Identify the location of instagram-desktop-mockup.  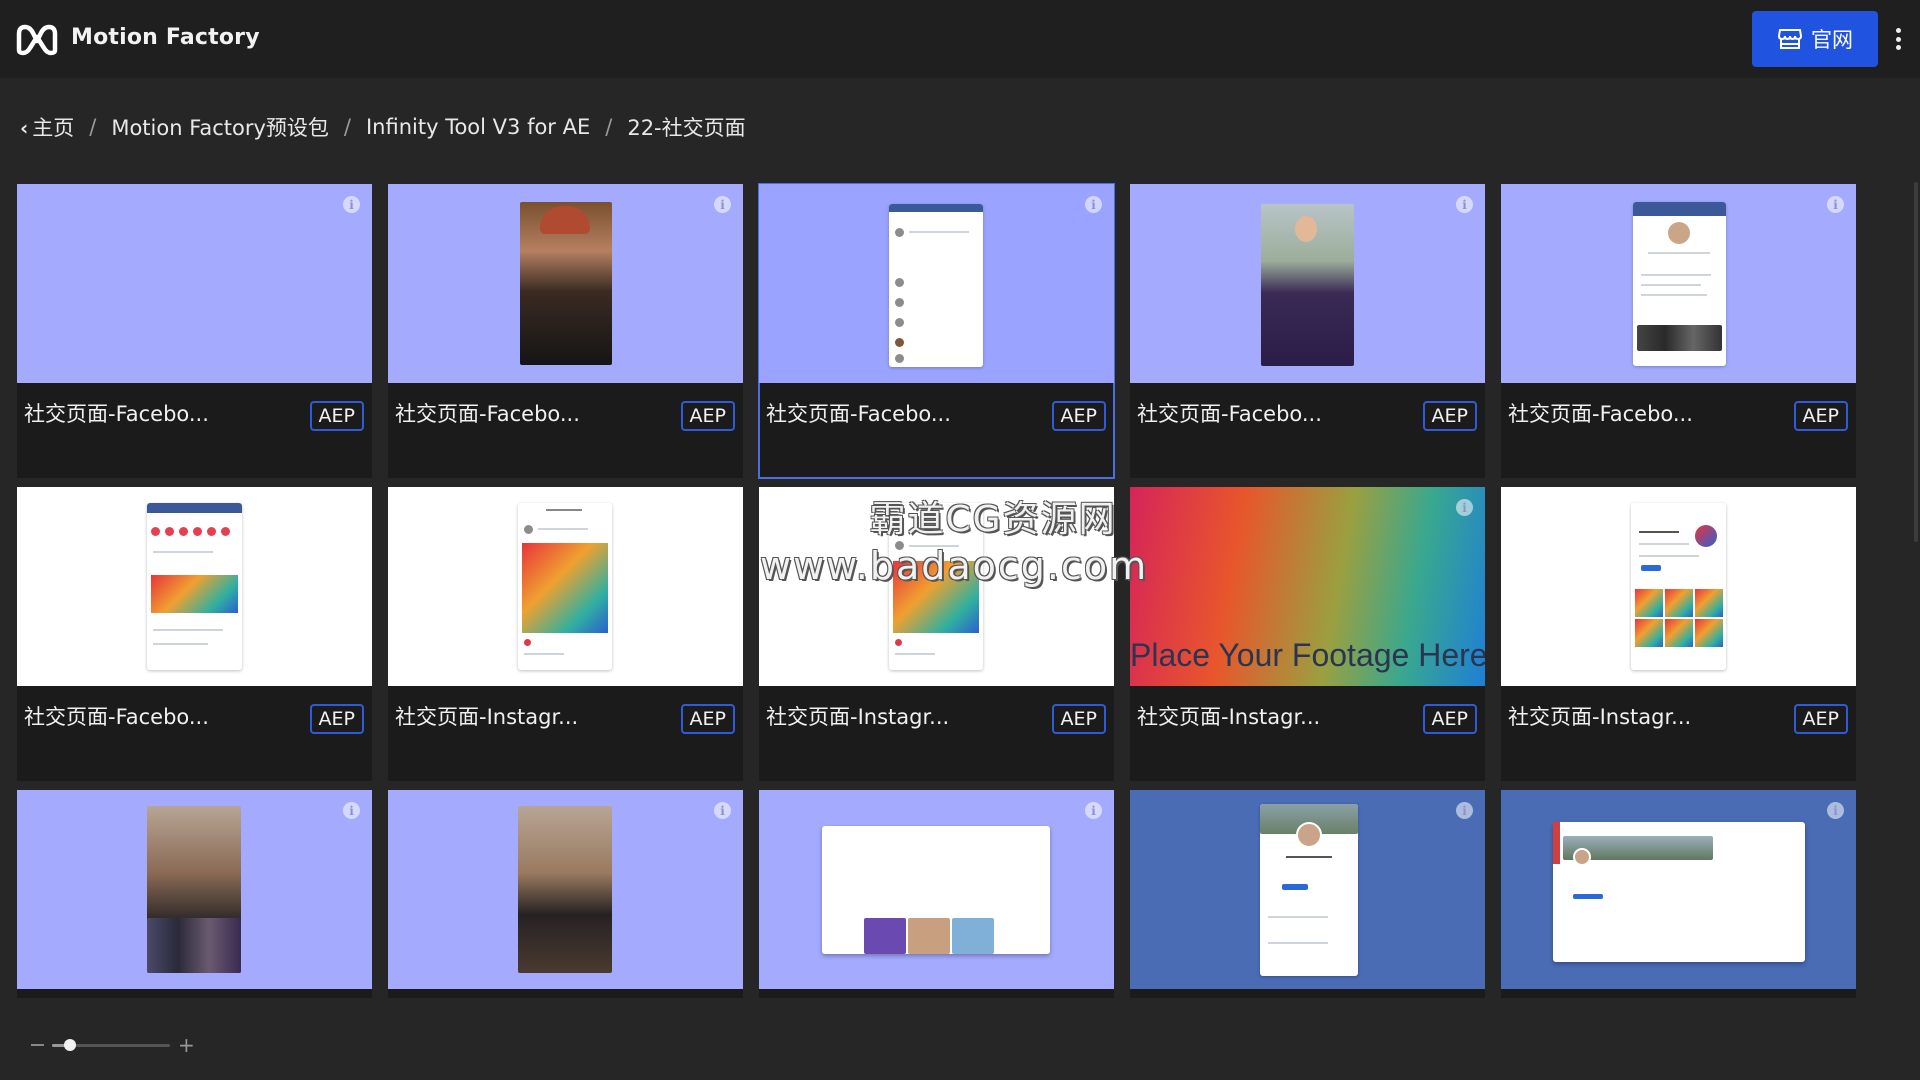
(936, 890).